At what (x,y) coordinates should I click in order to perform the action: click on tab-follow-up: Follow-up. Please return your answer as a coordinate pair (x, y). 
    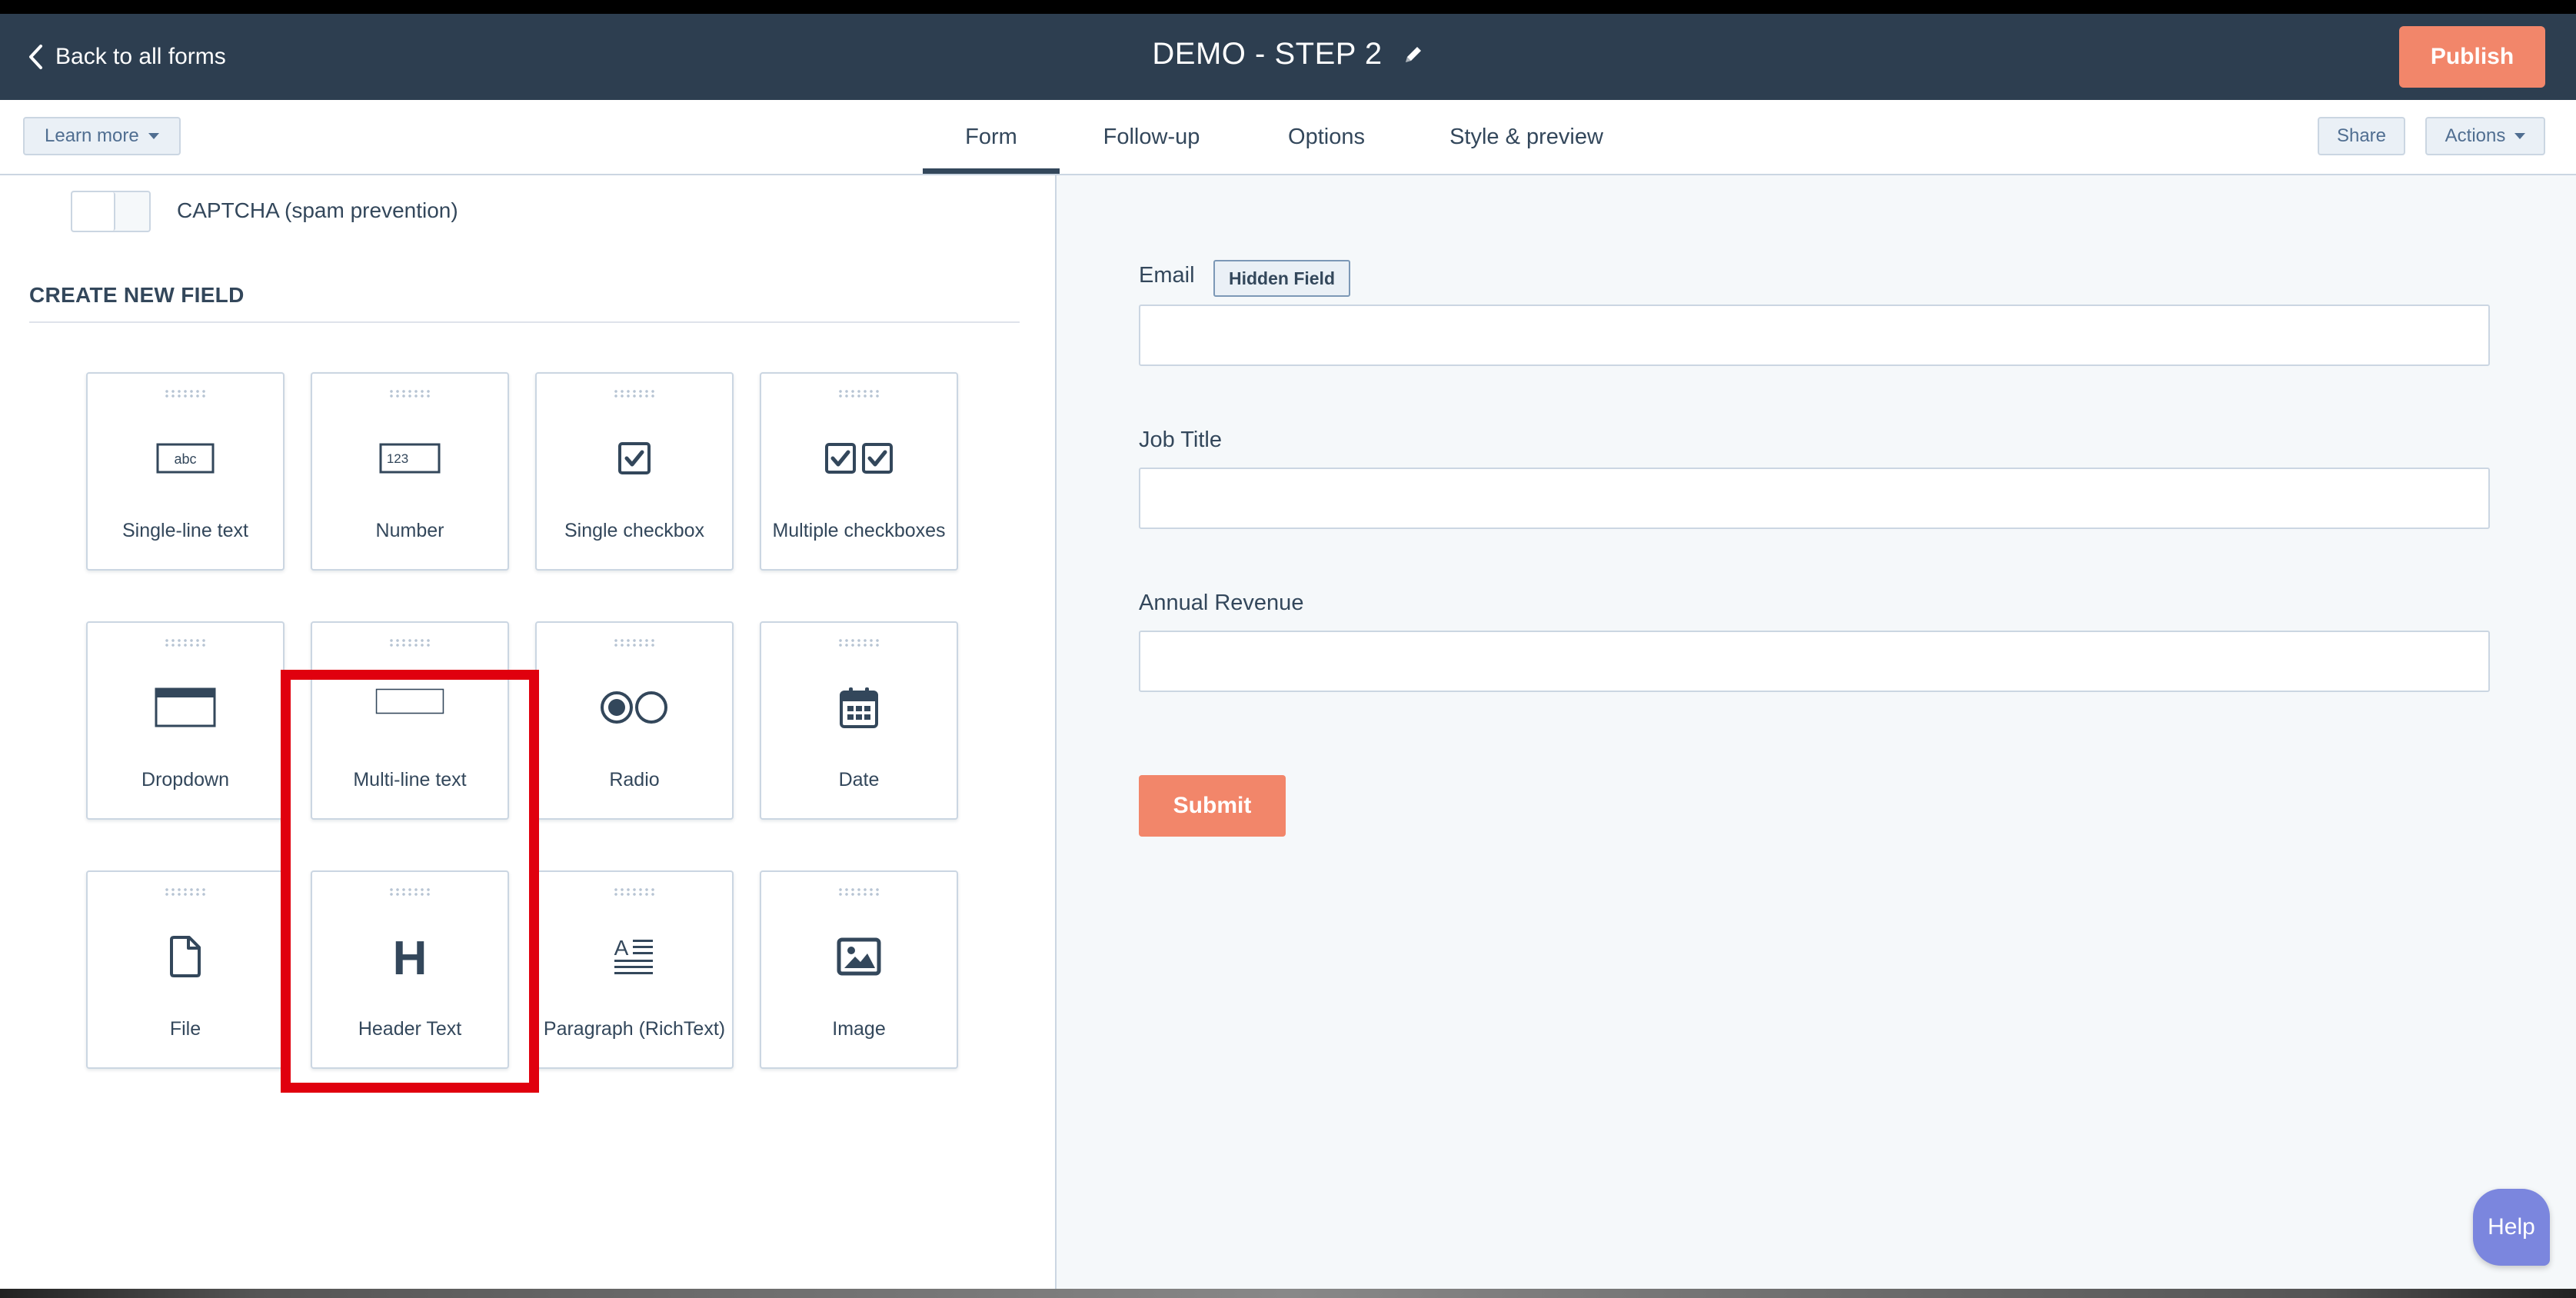
    Looking at the image, I should click on (1151, 137).